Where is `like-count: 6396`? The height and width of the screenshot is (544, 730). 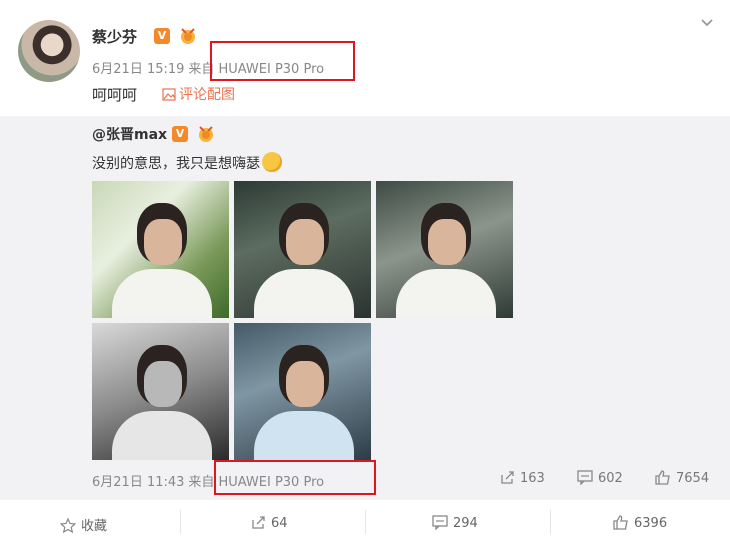
like-count: 6396 is located at coordinates (651, 523).